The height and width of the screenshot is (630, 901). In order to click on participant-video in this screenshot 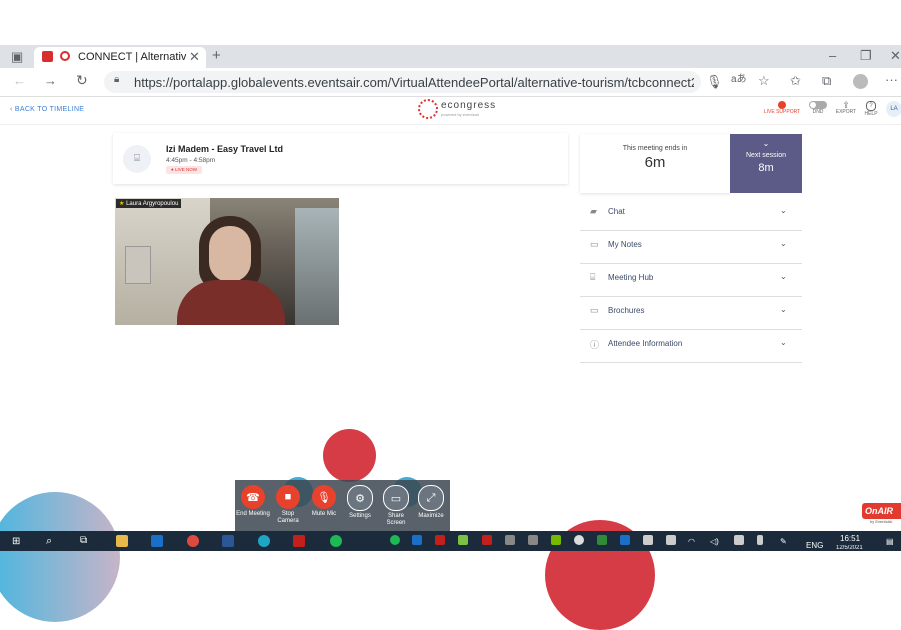, I will do `click(227, 261)`.